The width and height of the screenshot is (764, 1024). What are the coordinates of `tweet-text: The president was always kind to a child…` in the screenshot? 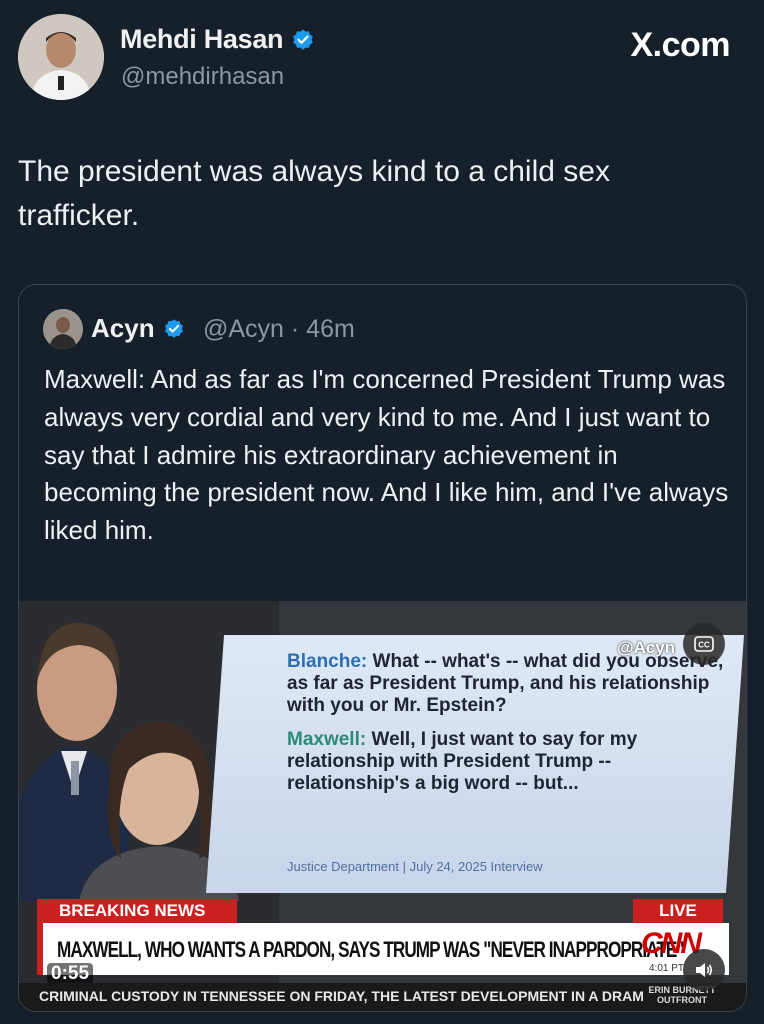 It's located at (314, 193).